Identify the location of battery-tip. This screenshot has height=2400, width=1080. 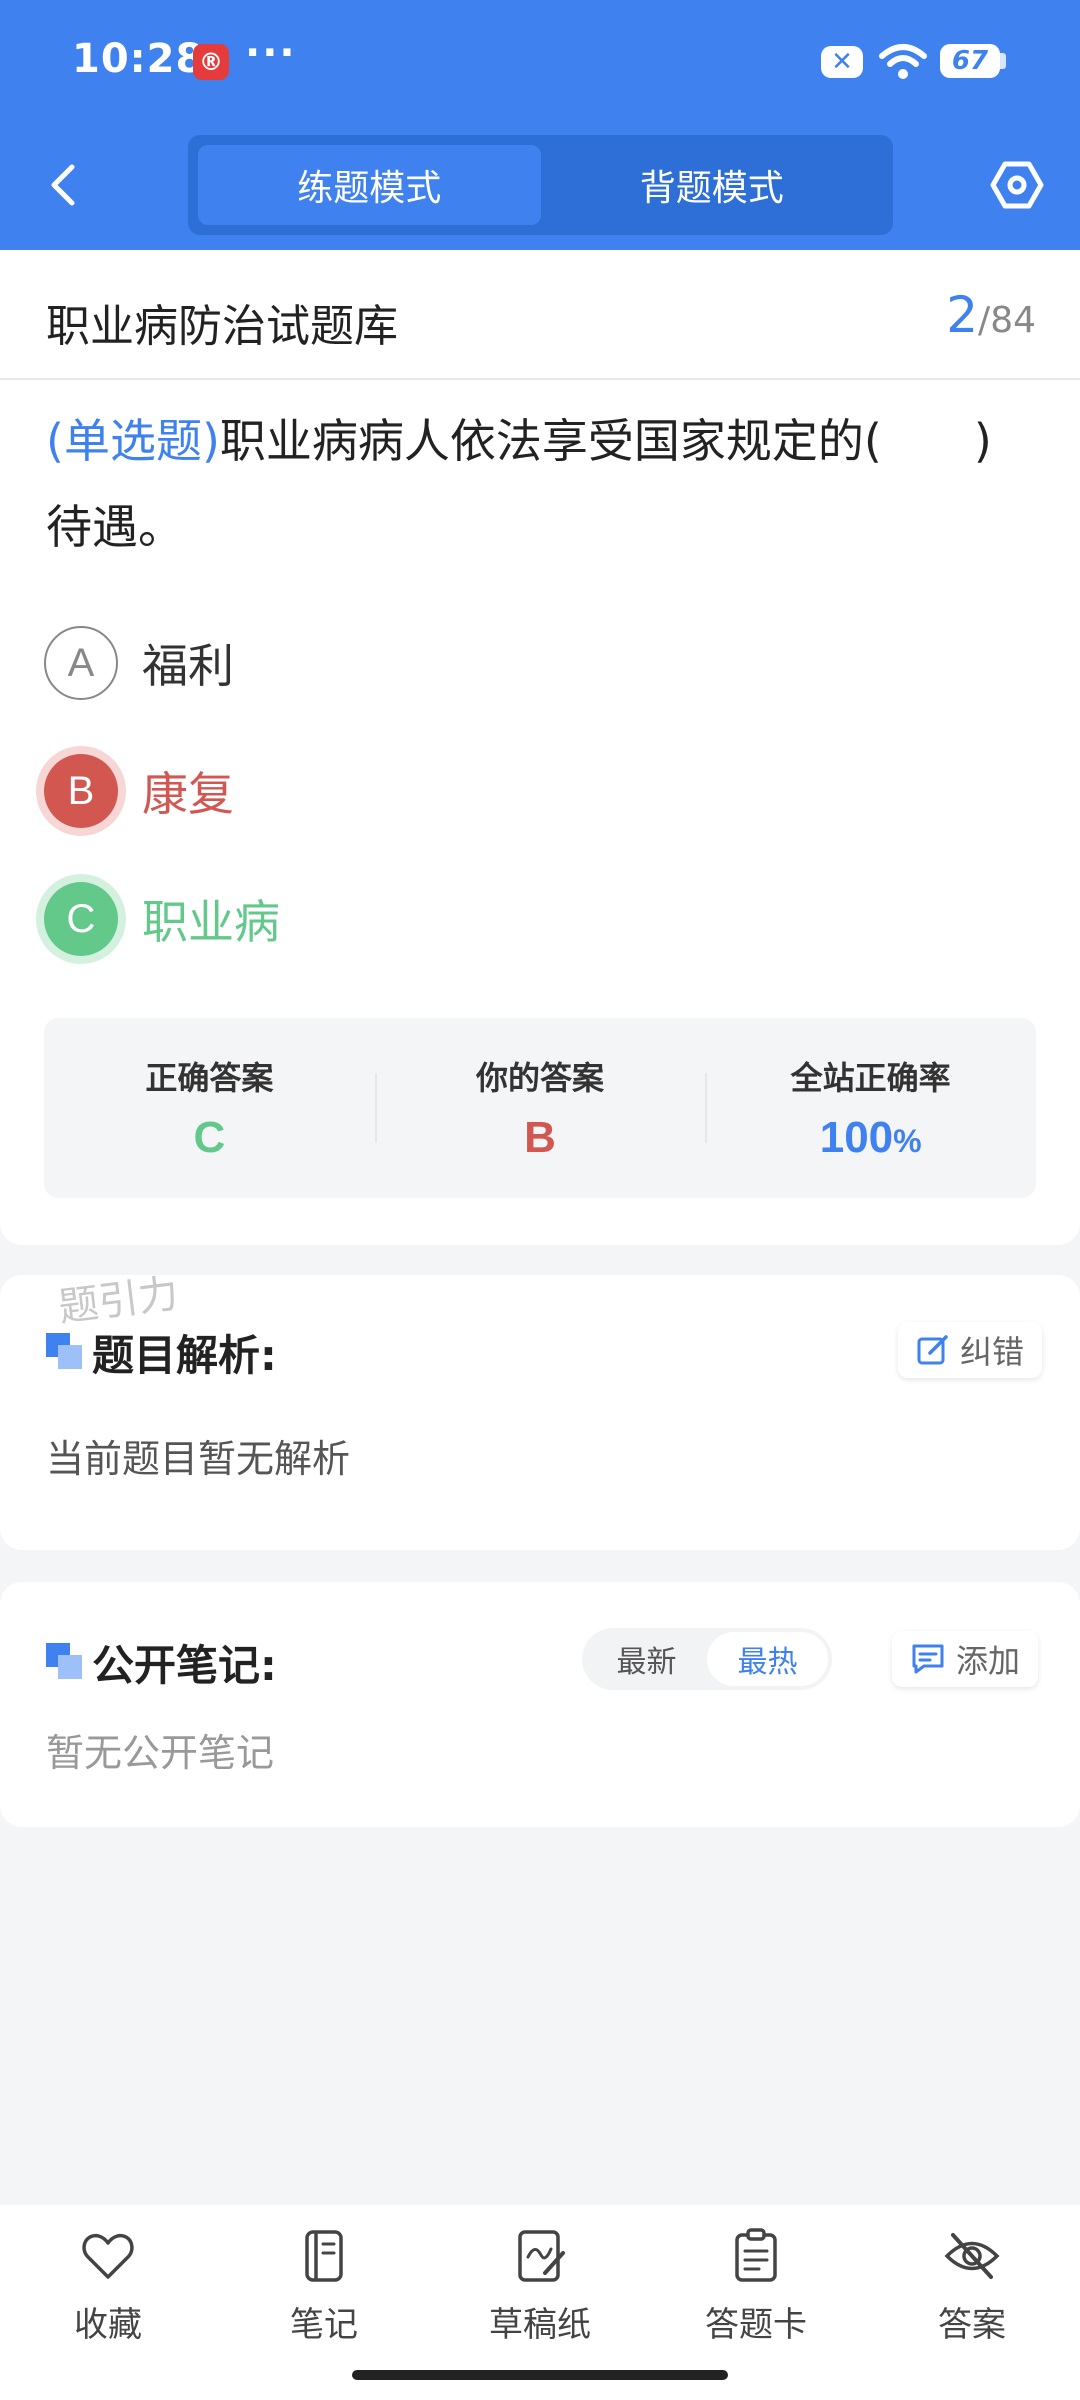
(1003, 61).